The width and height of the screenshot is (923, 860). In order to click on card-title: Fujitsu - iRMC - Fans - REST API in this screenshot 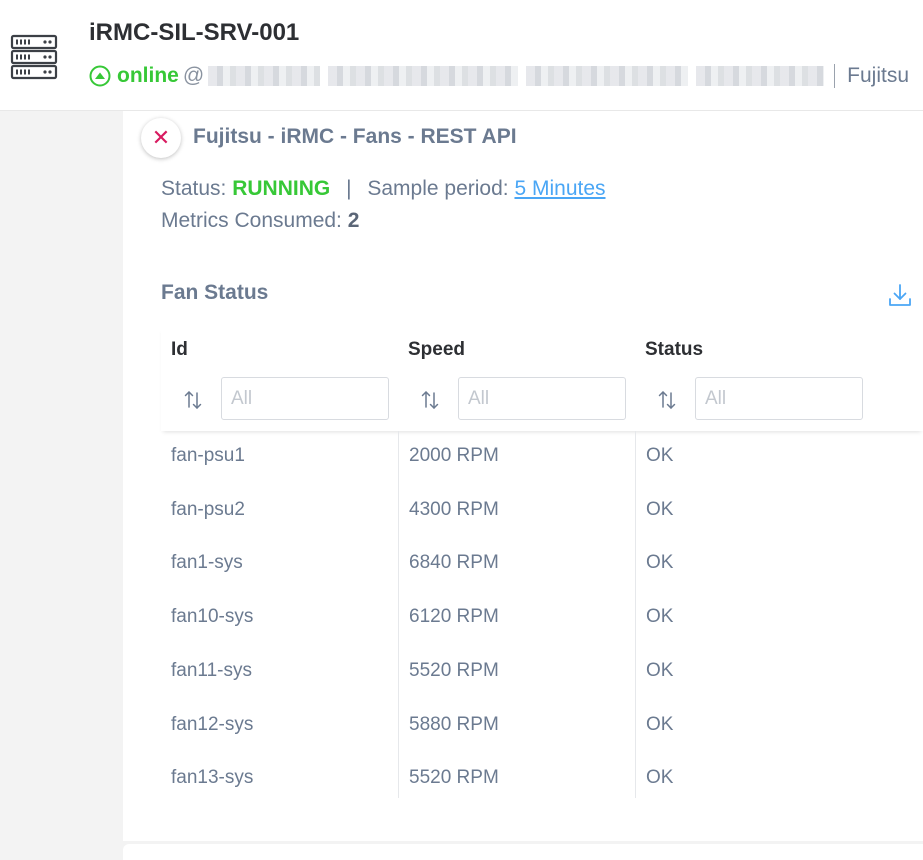, I will do `click(355, 136)`.